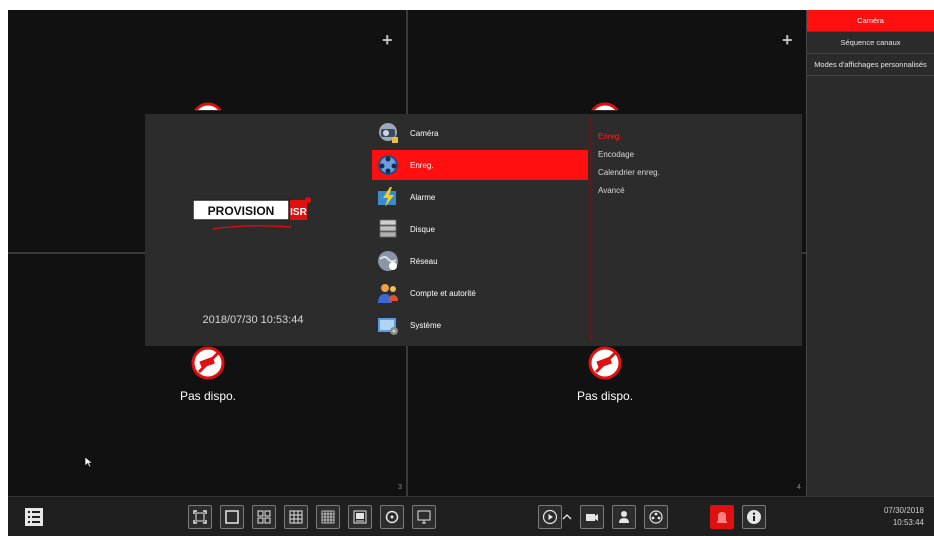 The image size is (934, 536). Describe the element at coordinates (799, 487) in the screenshot. I see `channel-number: 4` at that location.